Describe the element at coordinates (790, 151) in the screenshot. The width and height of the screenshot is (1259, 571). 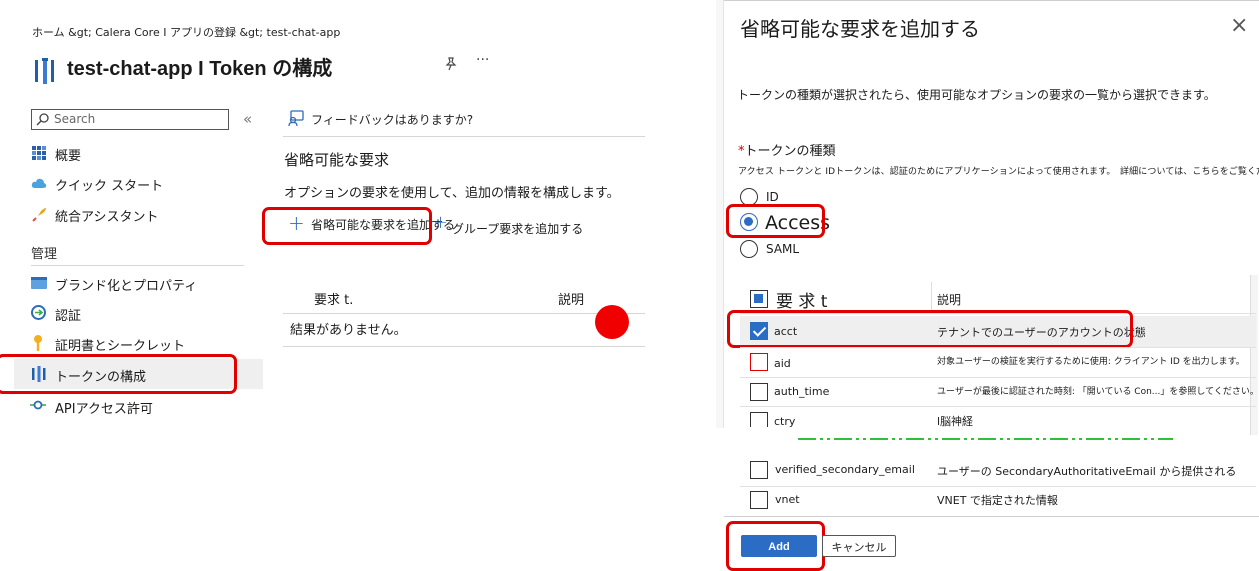
I see `token-type-label-text: トークンの種類` at that location.